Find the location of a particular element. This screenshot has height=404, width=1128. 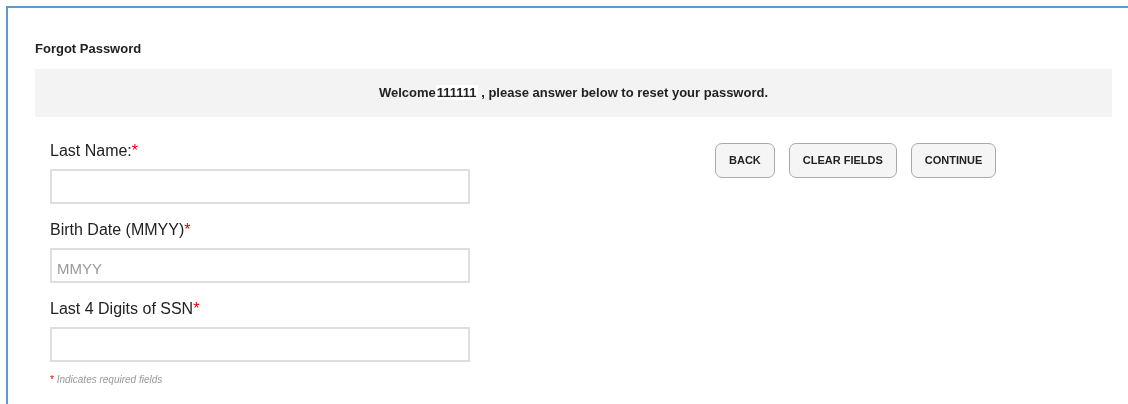

action-button: CONTINUE is located at coordinates (953, 160).